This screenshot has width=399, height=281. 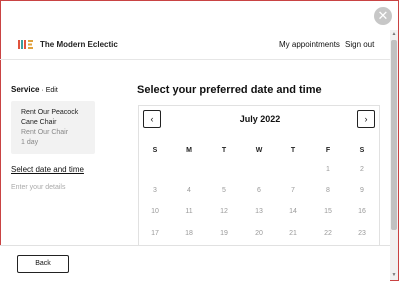 What do you see at coordinates (309, 44) in the screenshot?
I see `my-appointments-link: My appointments` at bounding box center [309, 44].